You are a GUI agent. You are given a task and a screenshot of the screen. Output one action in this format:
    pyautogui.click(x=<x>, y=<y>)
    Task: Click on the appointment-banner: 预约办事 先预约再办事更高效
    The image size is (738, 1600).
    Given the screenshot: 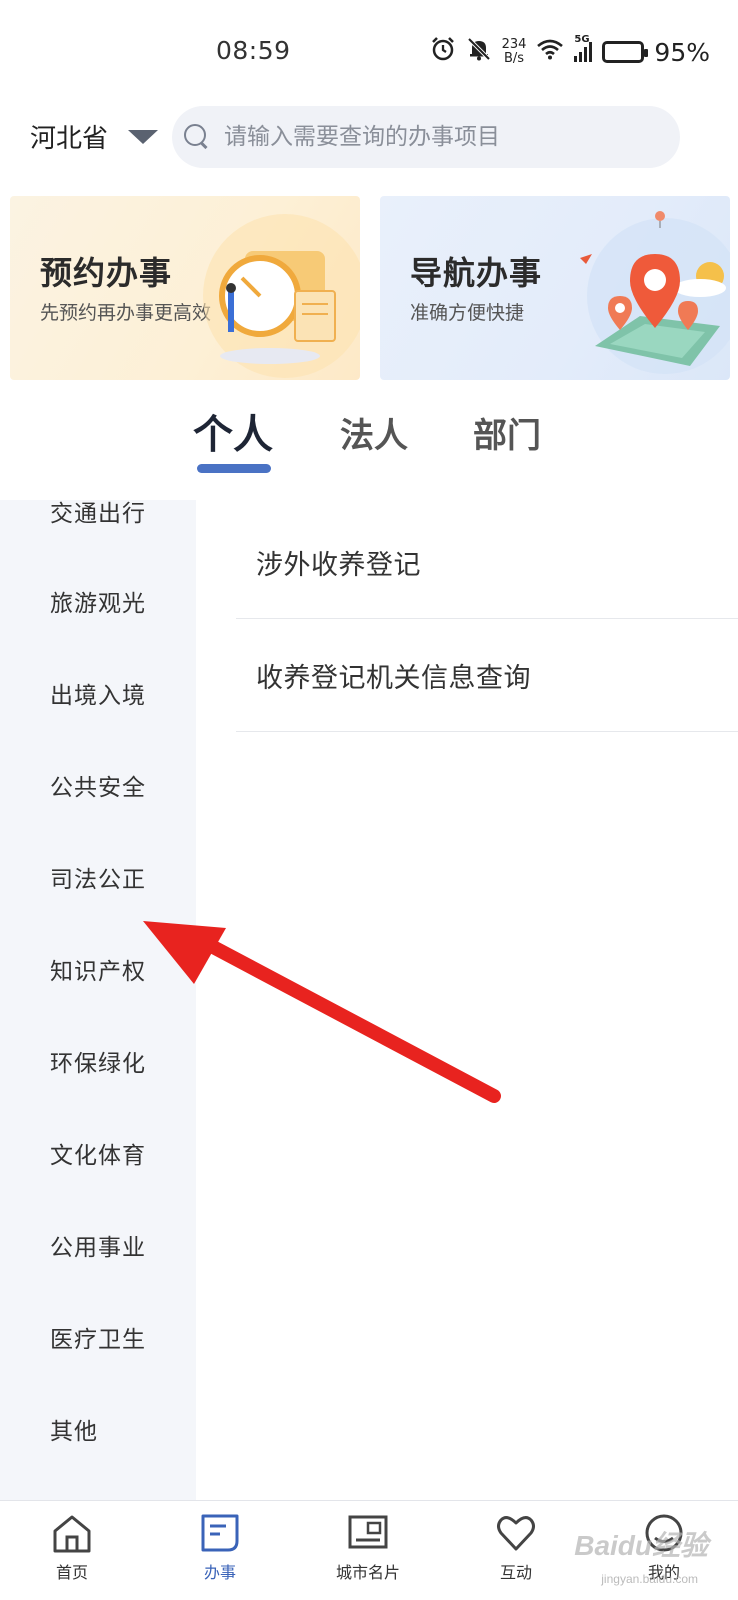 What is the action you would take?
    pyautogui.click(x=185, y=288)
    